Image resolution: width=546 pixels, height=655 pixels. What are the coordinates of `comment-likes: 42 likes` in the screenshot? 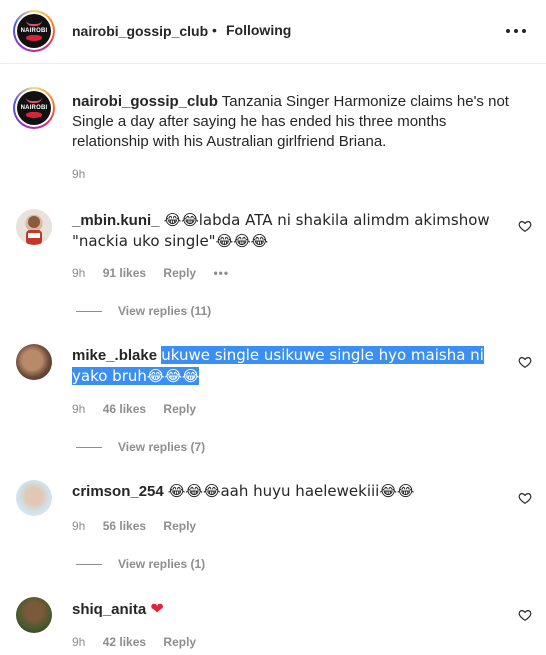 It's located at (124, 642).